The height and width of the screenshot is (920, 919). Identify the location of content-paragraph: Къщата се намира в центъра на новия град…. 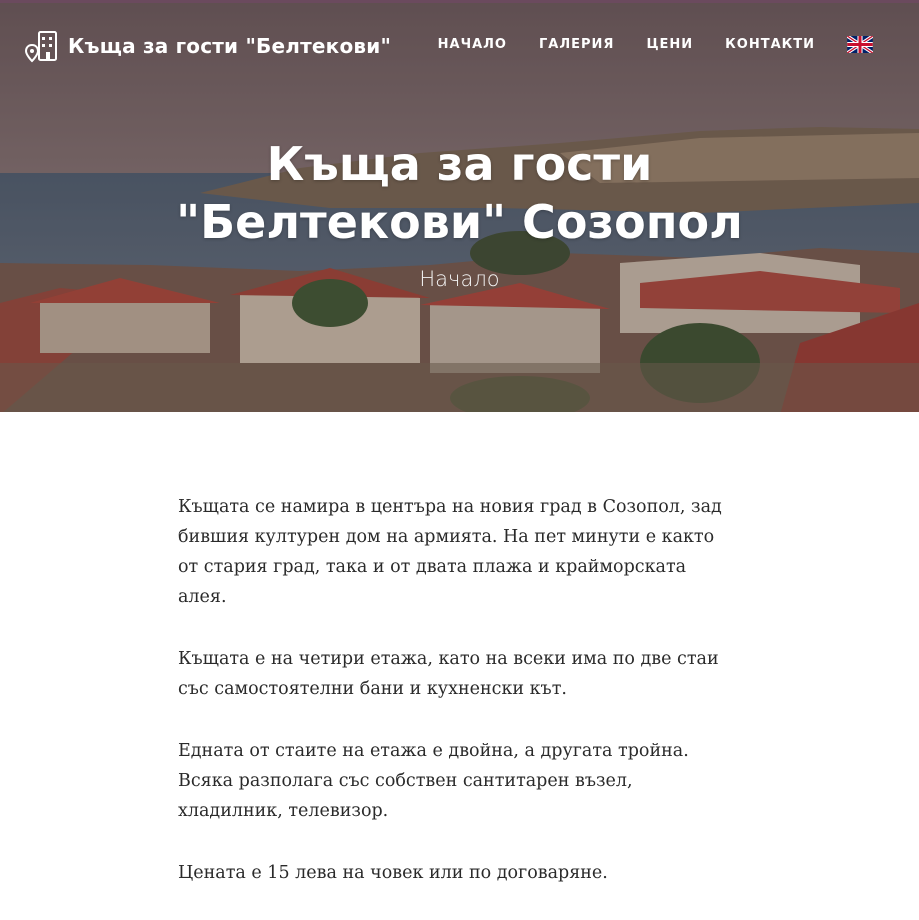
(450, 552).